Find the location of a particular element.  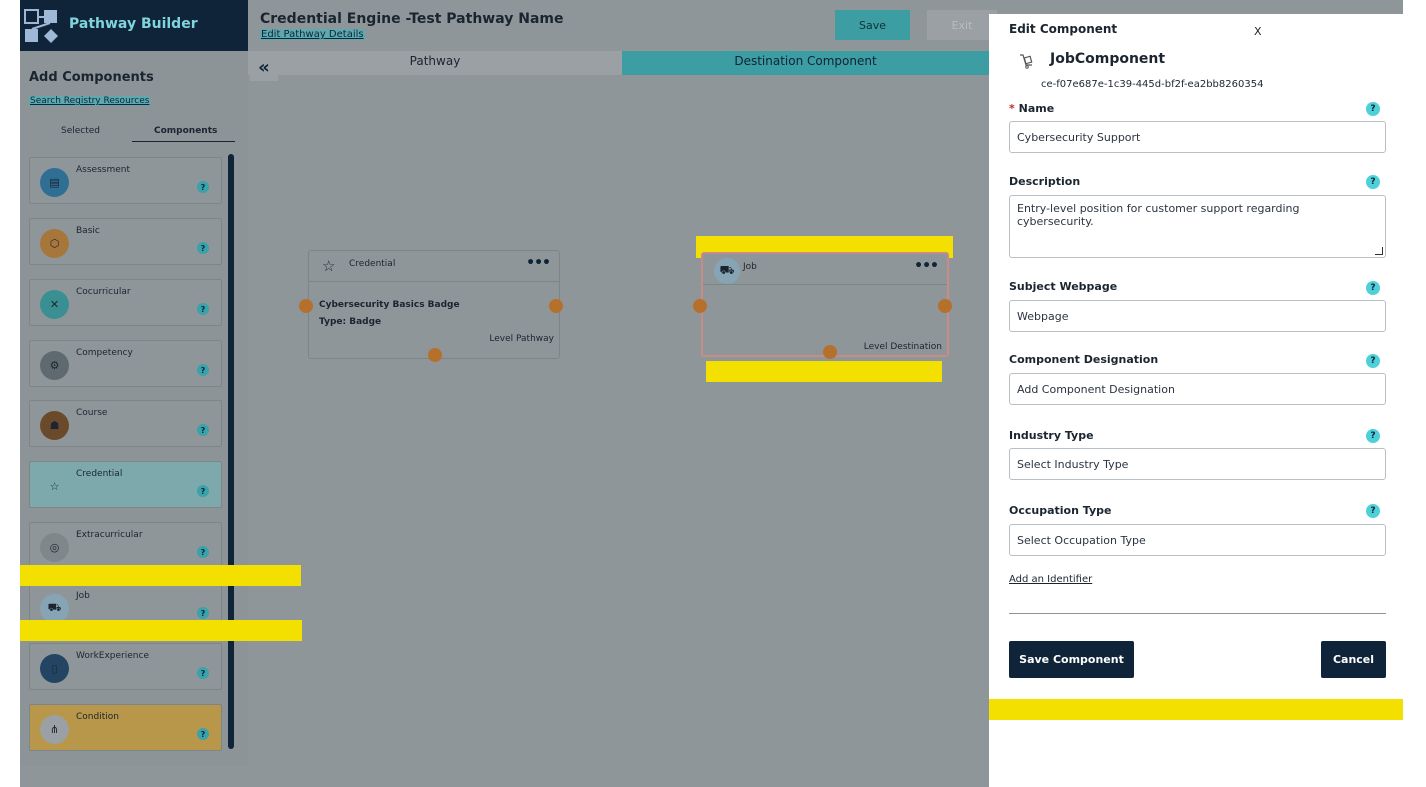

component-card-competency: ⚙ Competency ? is located at coordinates (125, 363).